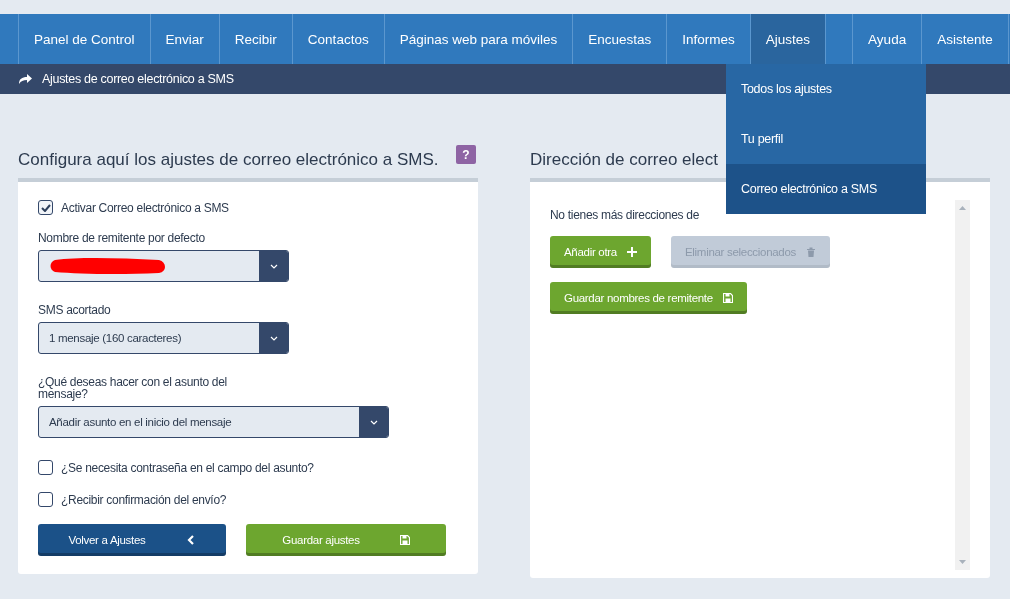 The image size is (1010, 599). I want to click on dropdown-field: Añadir asunto en el inicio del mensaje, so click(213, 422).